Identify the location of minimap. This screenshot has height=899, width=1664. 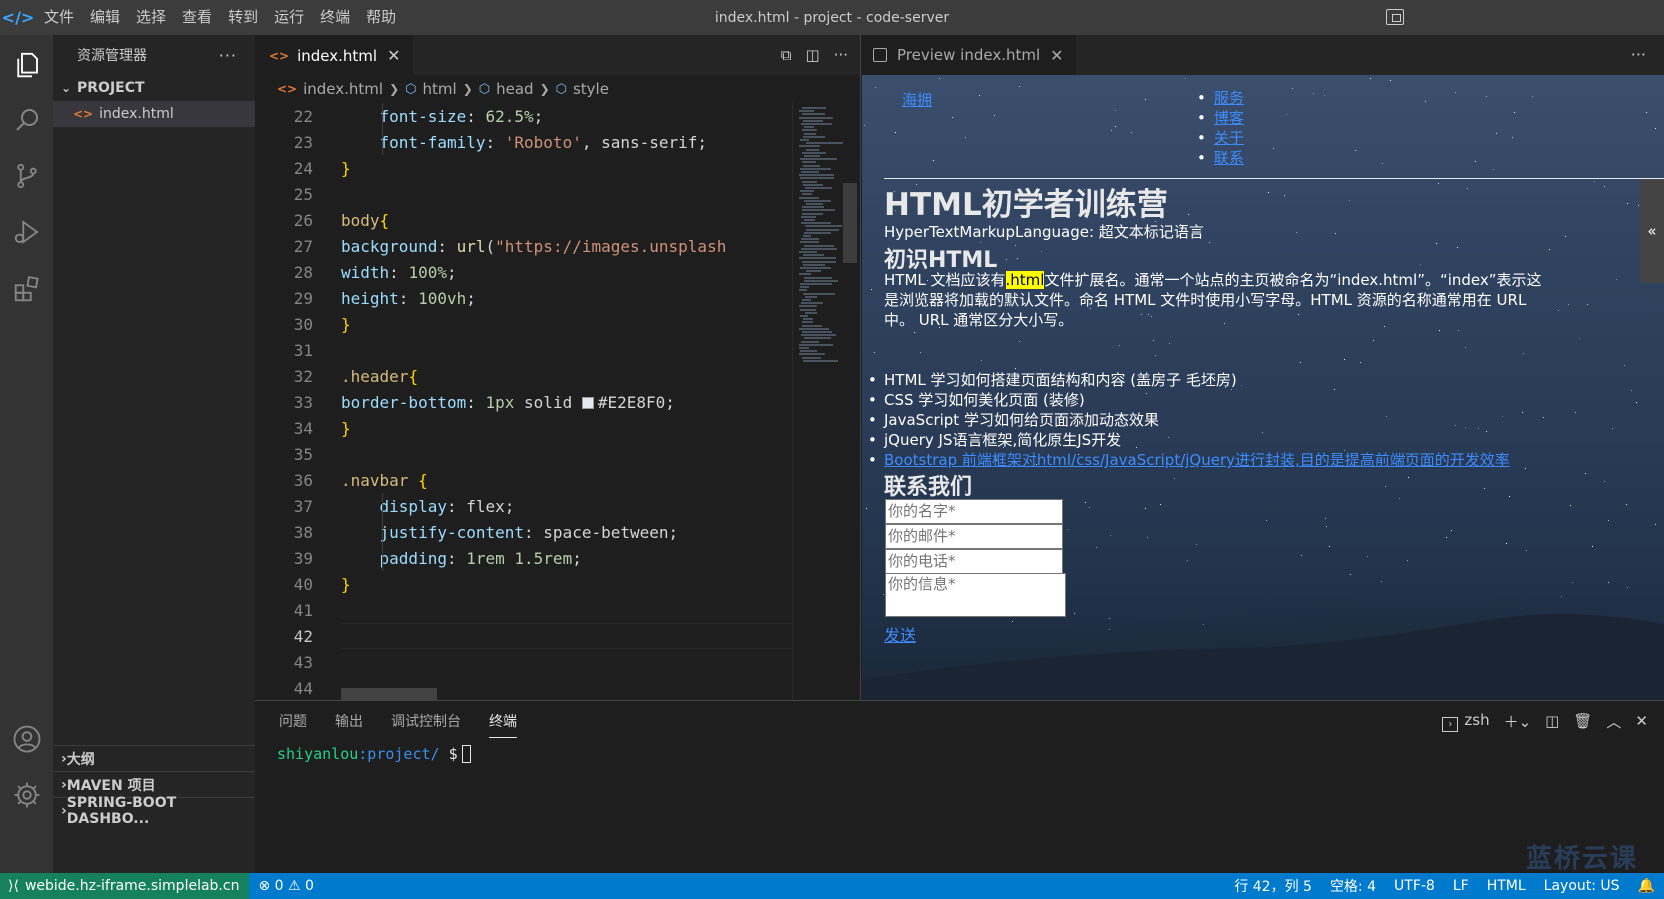
(826, 401).